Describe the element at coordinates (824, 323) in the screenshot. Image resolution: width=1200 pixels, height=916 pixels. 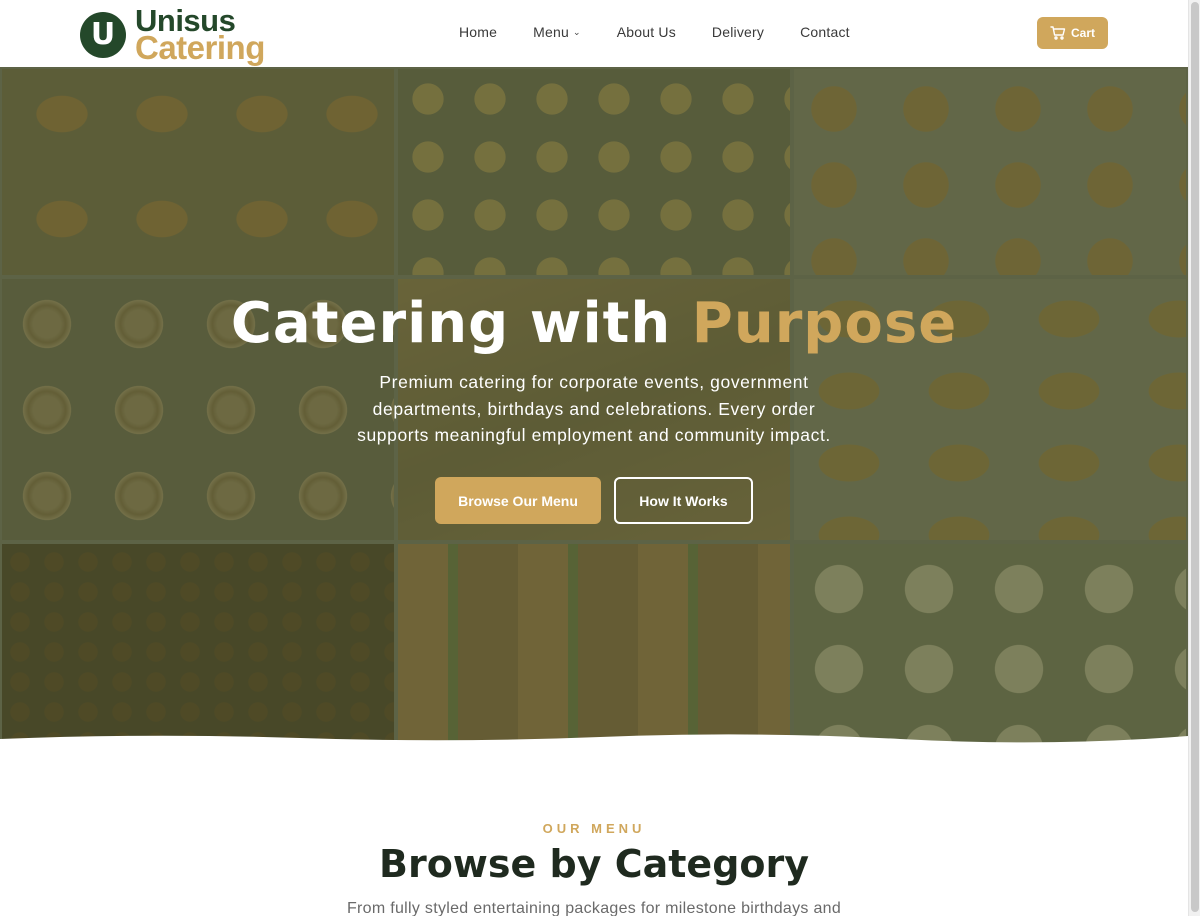
I see `hero-title-accent: Purpose` at that location.